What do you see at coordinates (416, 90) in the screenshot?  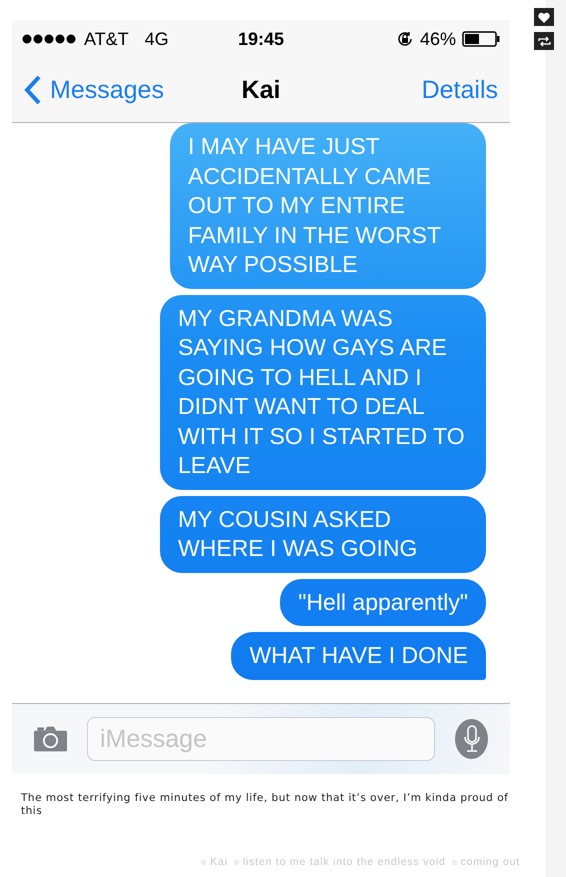 I see `details-button: Details` at bounding box center [416, 90].